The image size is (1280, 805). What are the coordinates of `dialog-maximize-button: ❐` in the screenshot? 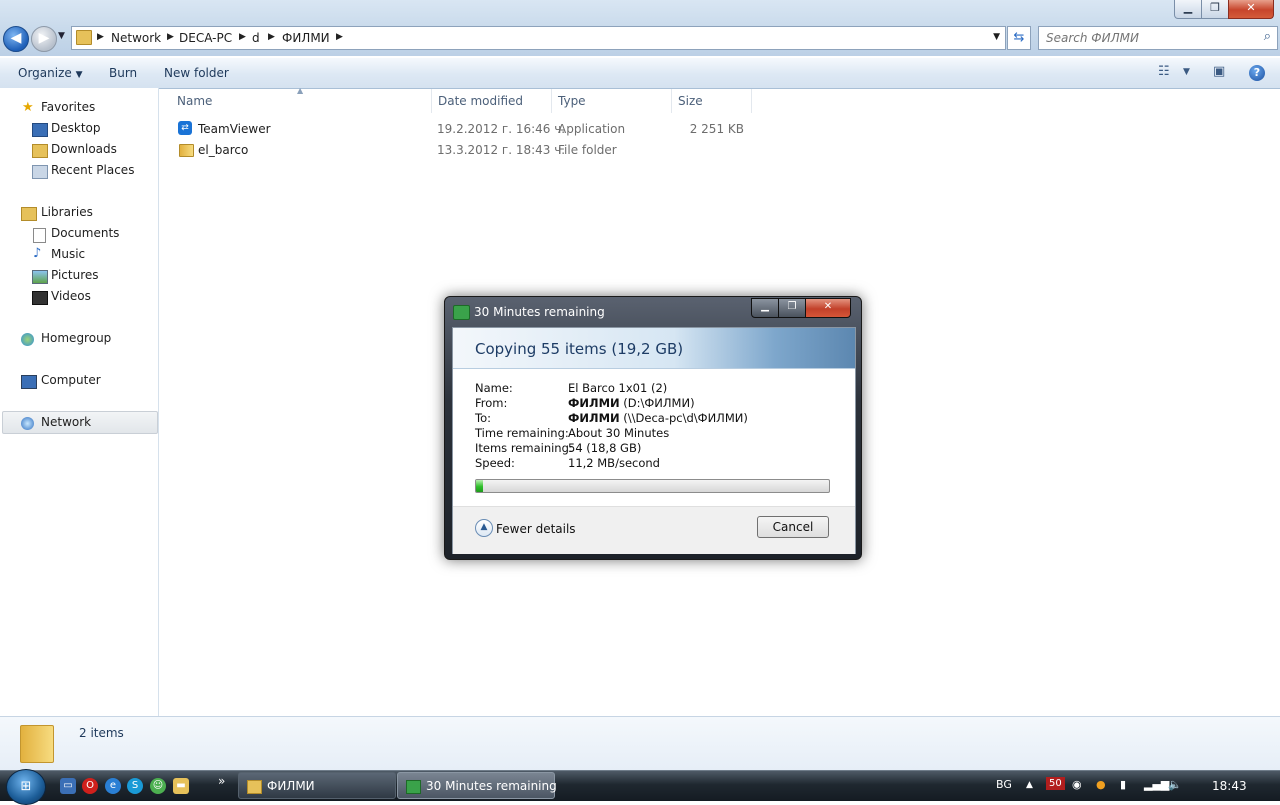 It's located at (792, 308).